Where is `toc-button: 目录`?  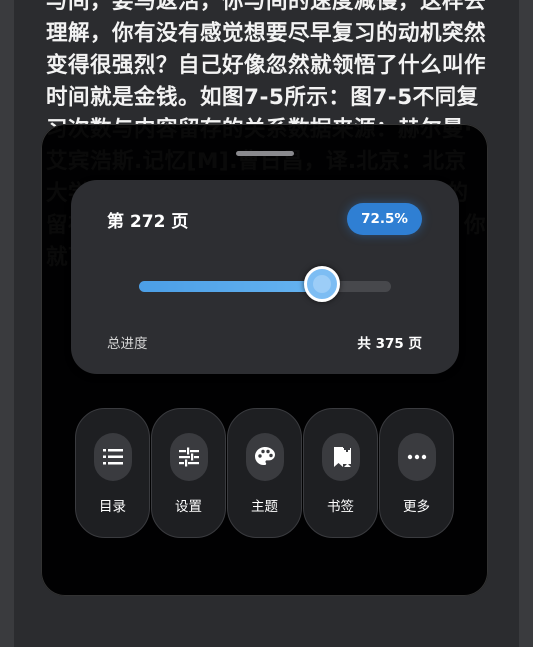 toc-button: 目录 is located at coordinates (112, 473).